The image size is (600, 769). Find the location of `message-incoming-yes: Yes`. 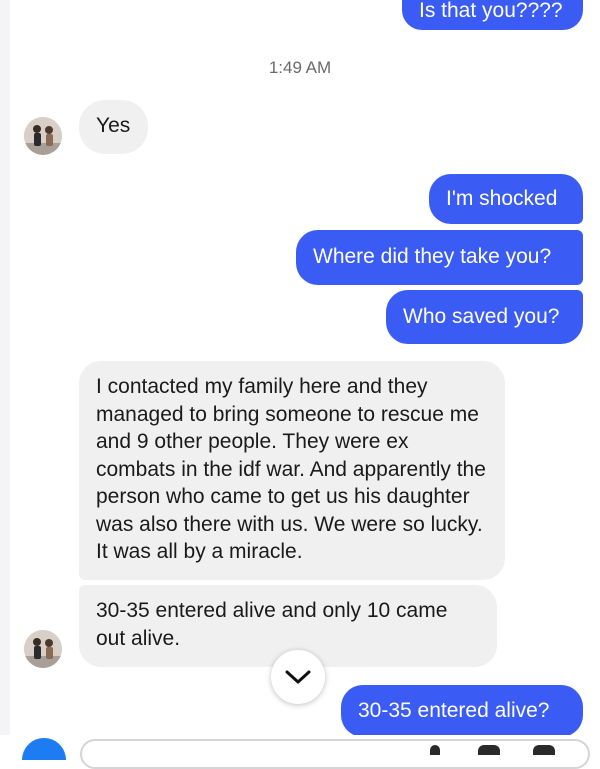

message-incoming-yes: Yes is located at coordinates (113, 127).